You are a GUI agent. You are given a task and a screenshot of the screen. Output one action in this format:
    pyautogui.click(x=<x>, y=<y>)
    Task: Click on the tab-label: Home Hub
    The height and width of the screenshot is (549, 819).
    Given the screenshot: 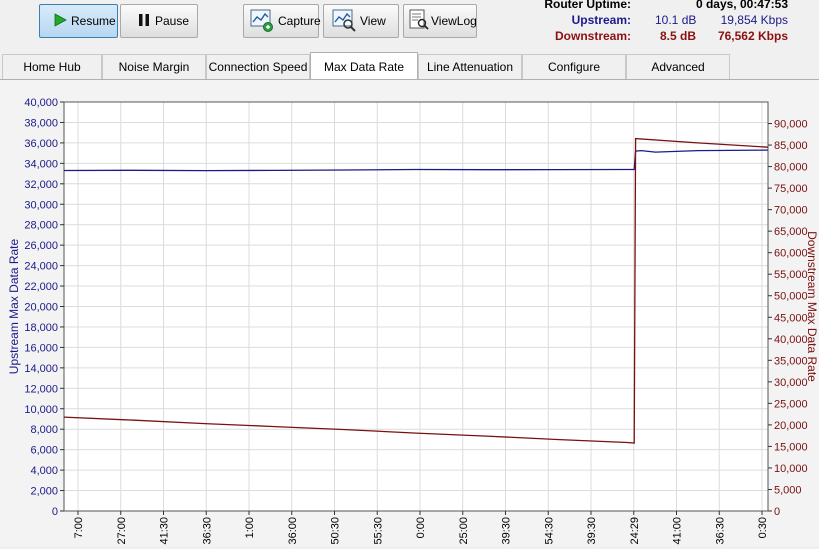 What is the action you would take?
    pyautogui.click(x=52, y=67)
    